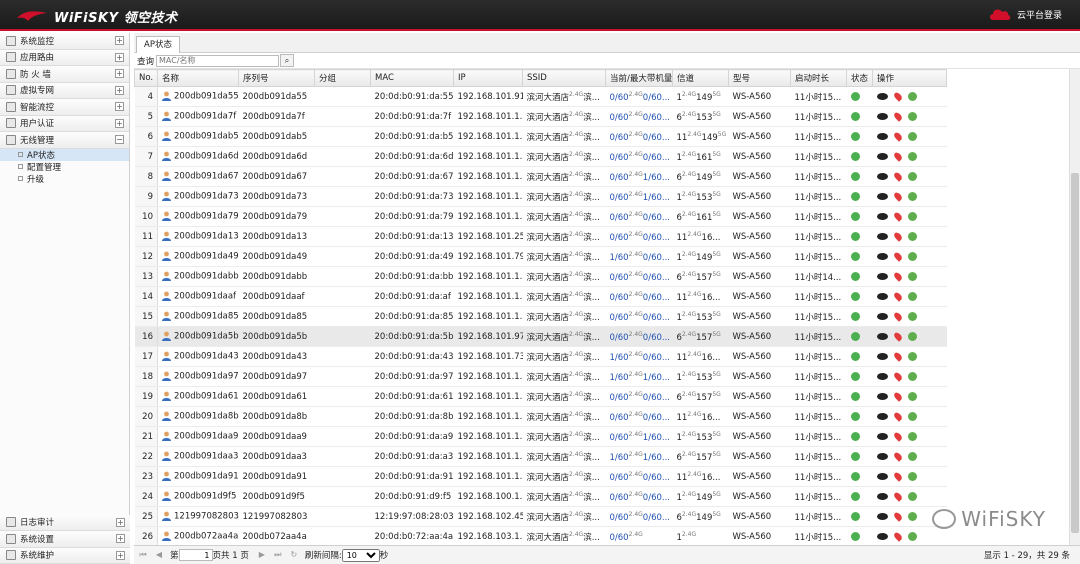 Image resolution: width=1080 pixels, height=564 pixels. I want to click on vertical-scrollbar, so click(1074, 307).